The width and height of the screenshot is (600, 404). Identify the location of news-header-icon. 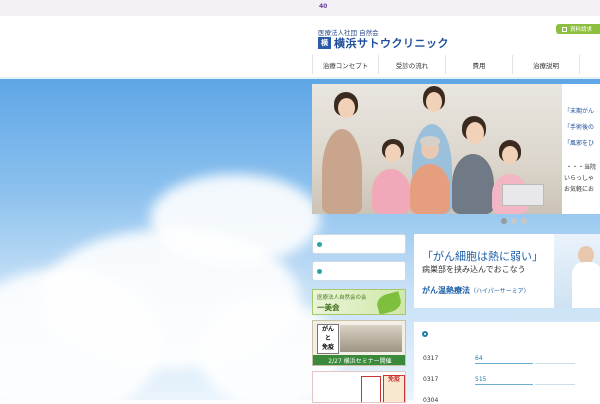
(425, 334).